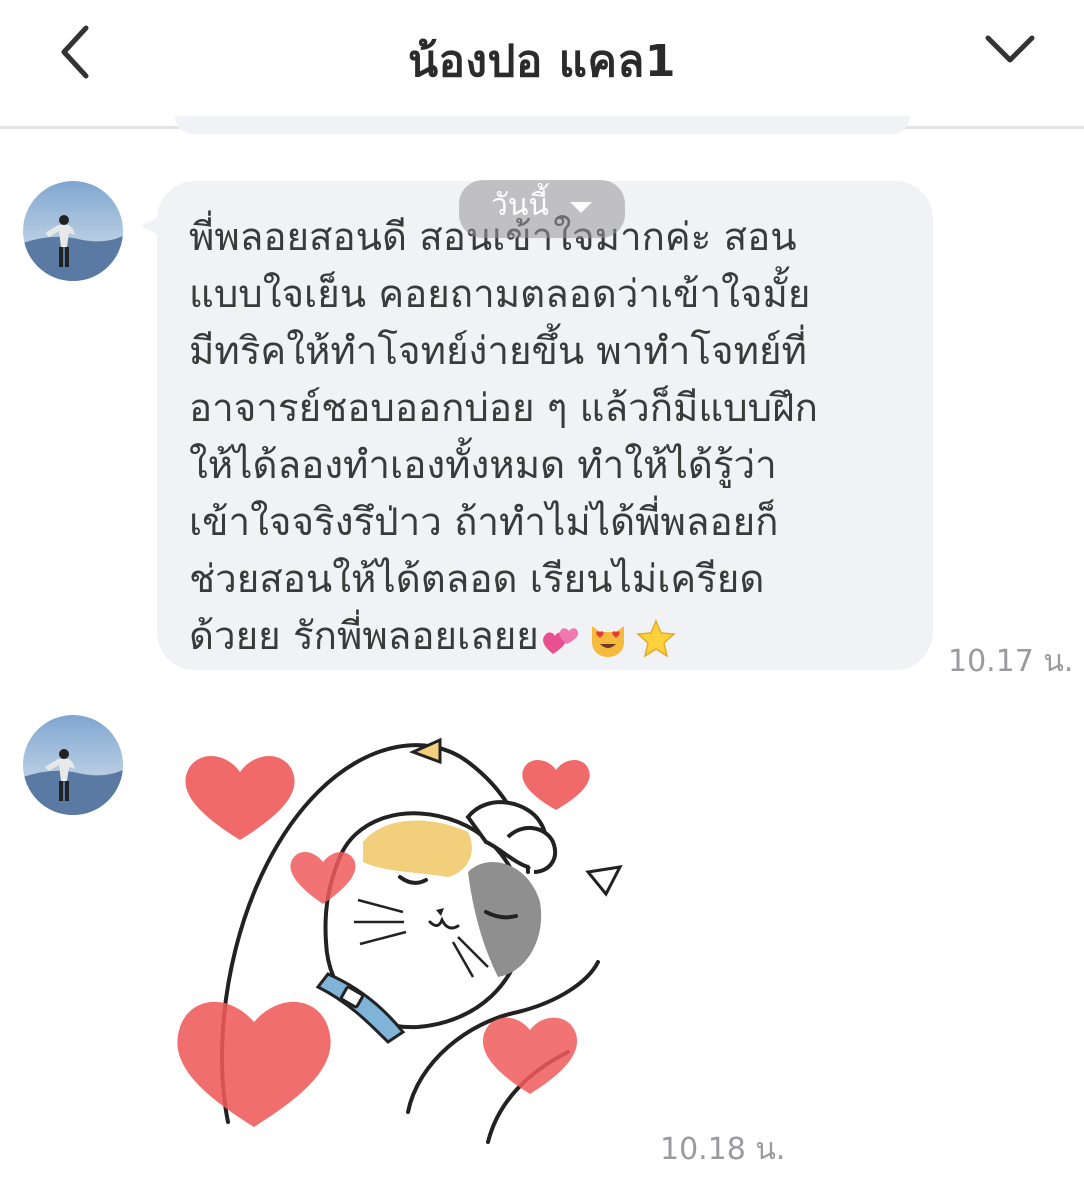 The height and width of the screenshot is (1200, 1084). What do you see at coordinates (581, 207) in the screenshot?
I see `caret-down-icon` at bounding box center [581, 207].